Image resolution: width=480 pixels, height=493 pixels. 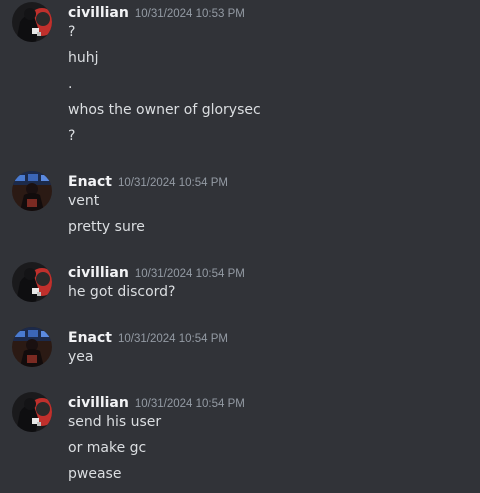 What do you see at coordinates (115, 422) in the screenshot?
I see `message-text: send his user` at bounding box center [115, 422].